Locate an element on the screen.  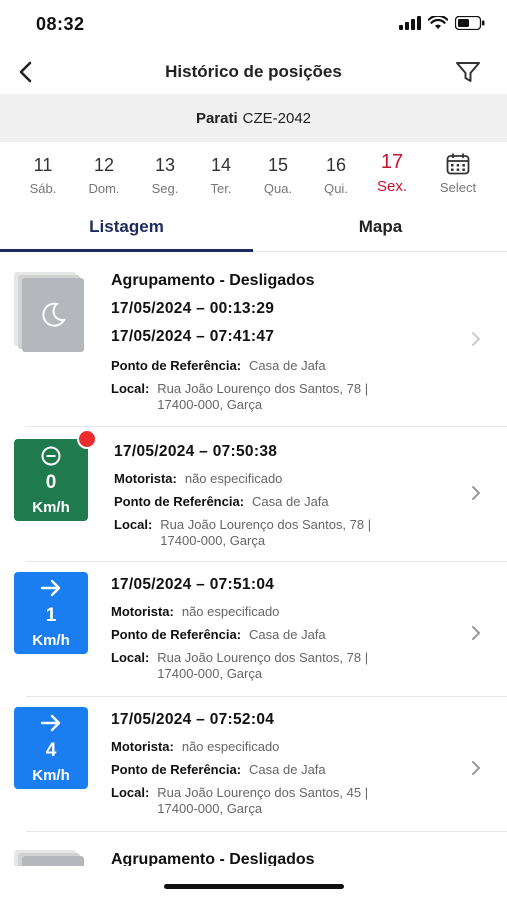
speed-value: 1 is located at coordinates (51, 615).